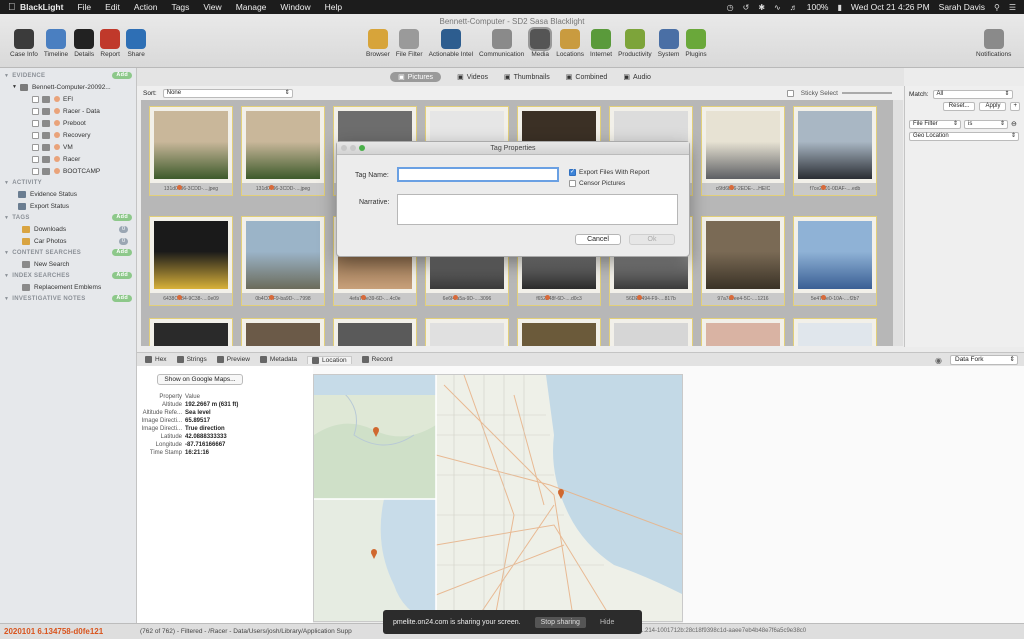  What do you see at coordinates (14, 87) in the screenshot?
I see `disclosure-icon: ▼` at bounding box center [14, 87].